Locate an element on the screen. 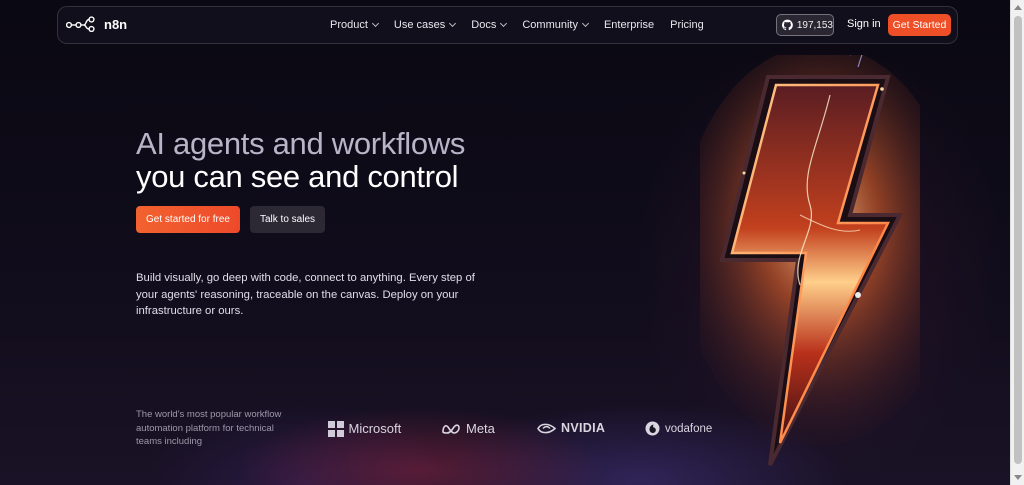  get-started-free-button: Get started for free is located at coordinates (188, 219).